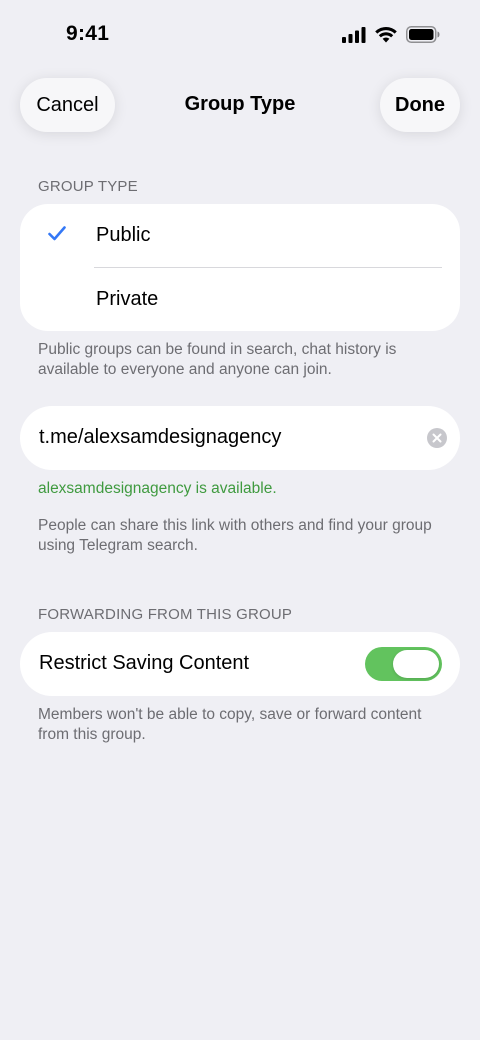  I want to click on done-label: Done, so click(420, 104).